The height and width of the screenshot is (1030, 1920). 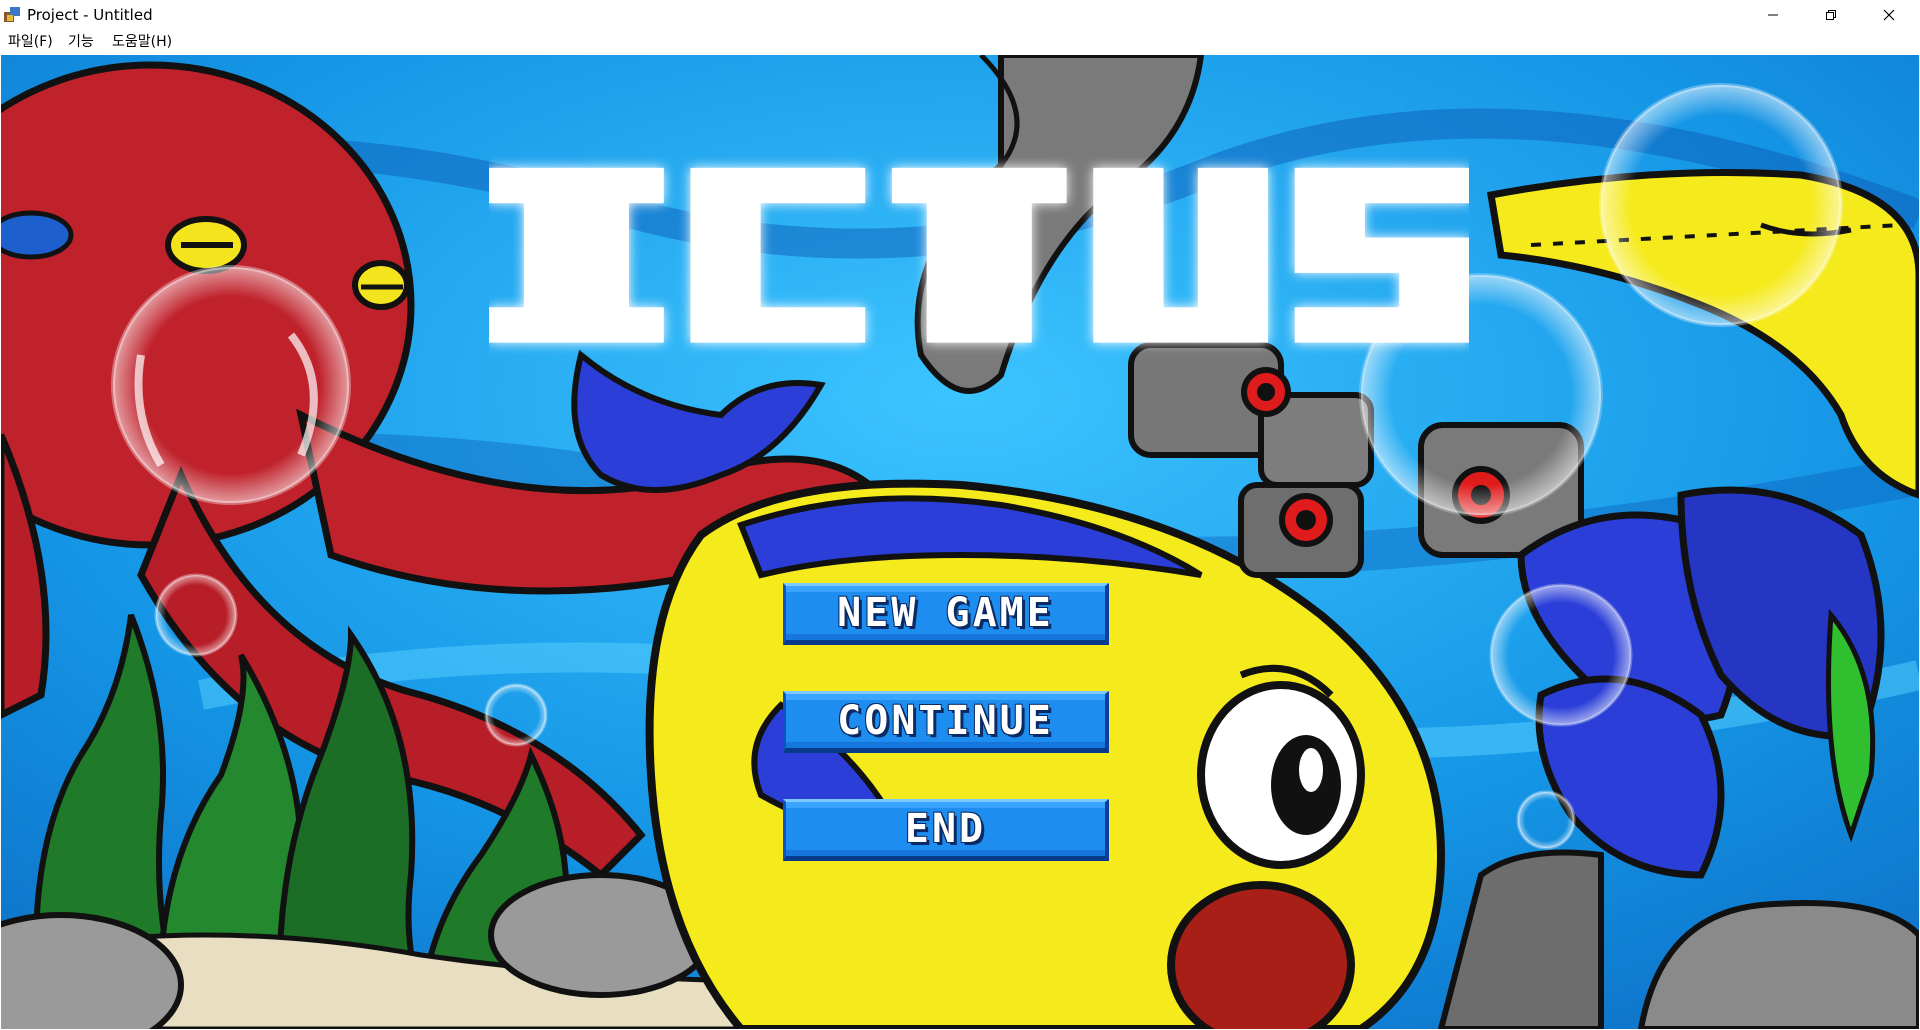 I want to click on new-game-label: NEW GAME, so click(x=945, y=613).